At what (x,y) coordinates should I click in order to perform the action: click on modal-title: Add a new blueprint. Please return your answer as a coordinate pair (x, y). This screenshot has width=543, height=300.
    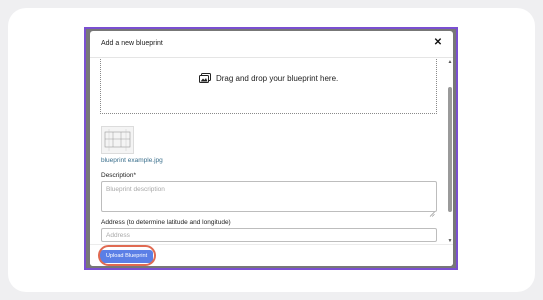
    Looking at the image, I should click on (132, 43).